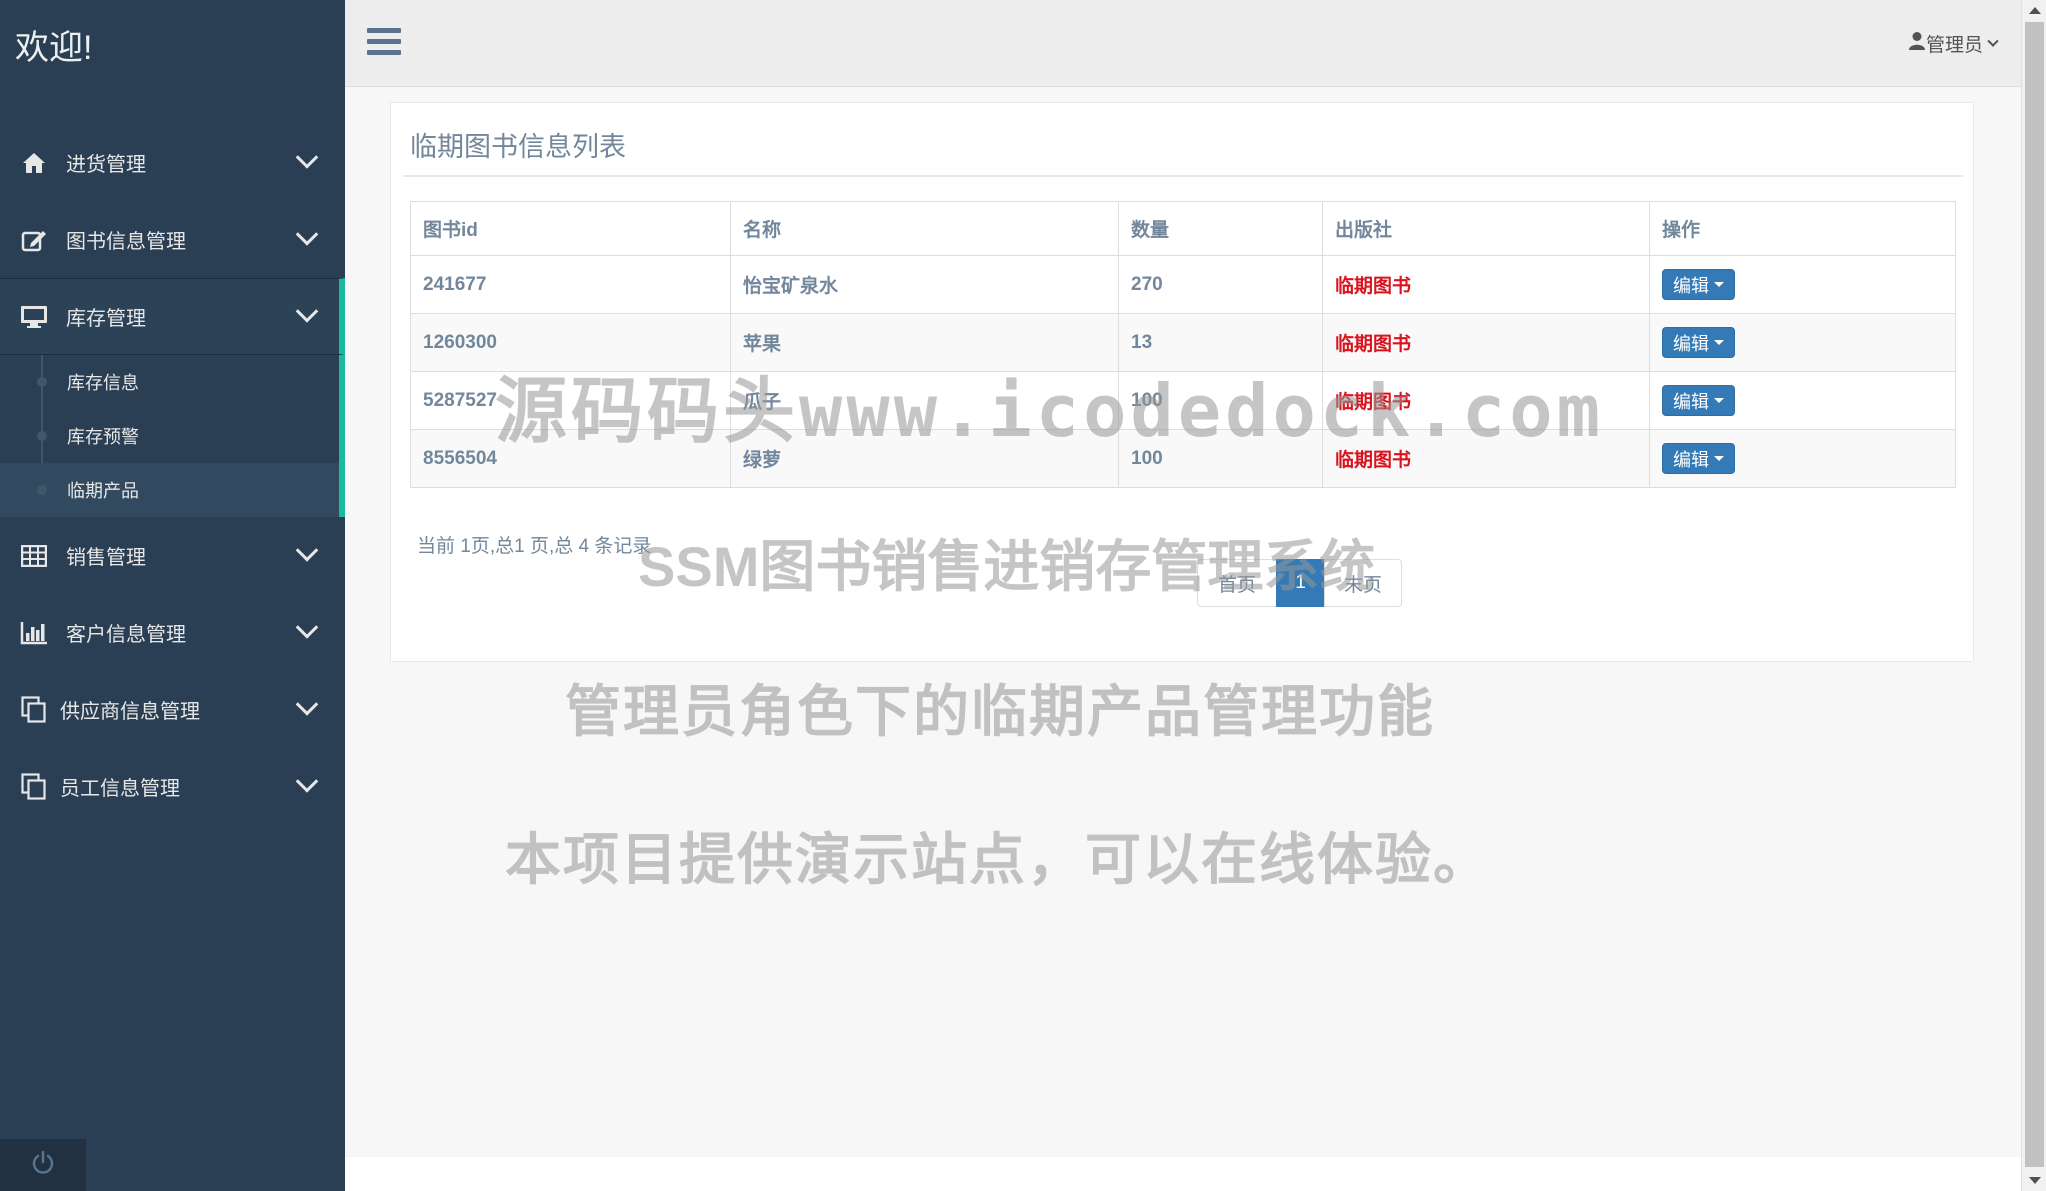 This screenshot has width=2046, height=1191. What do you see at coordinates (924, 342) in the screenshot?
I see `cell-name: 苹果` at bounding box center [924, 342].